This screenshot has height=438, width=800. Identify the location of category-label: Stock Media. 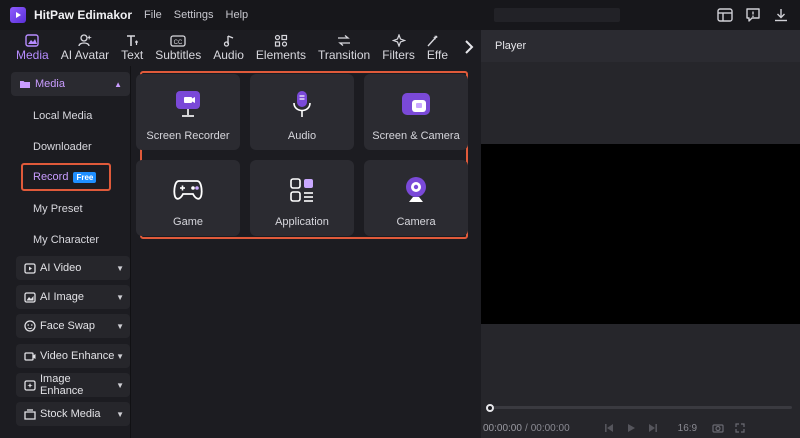
(70, 414).